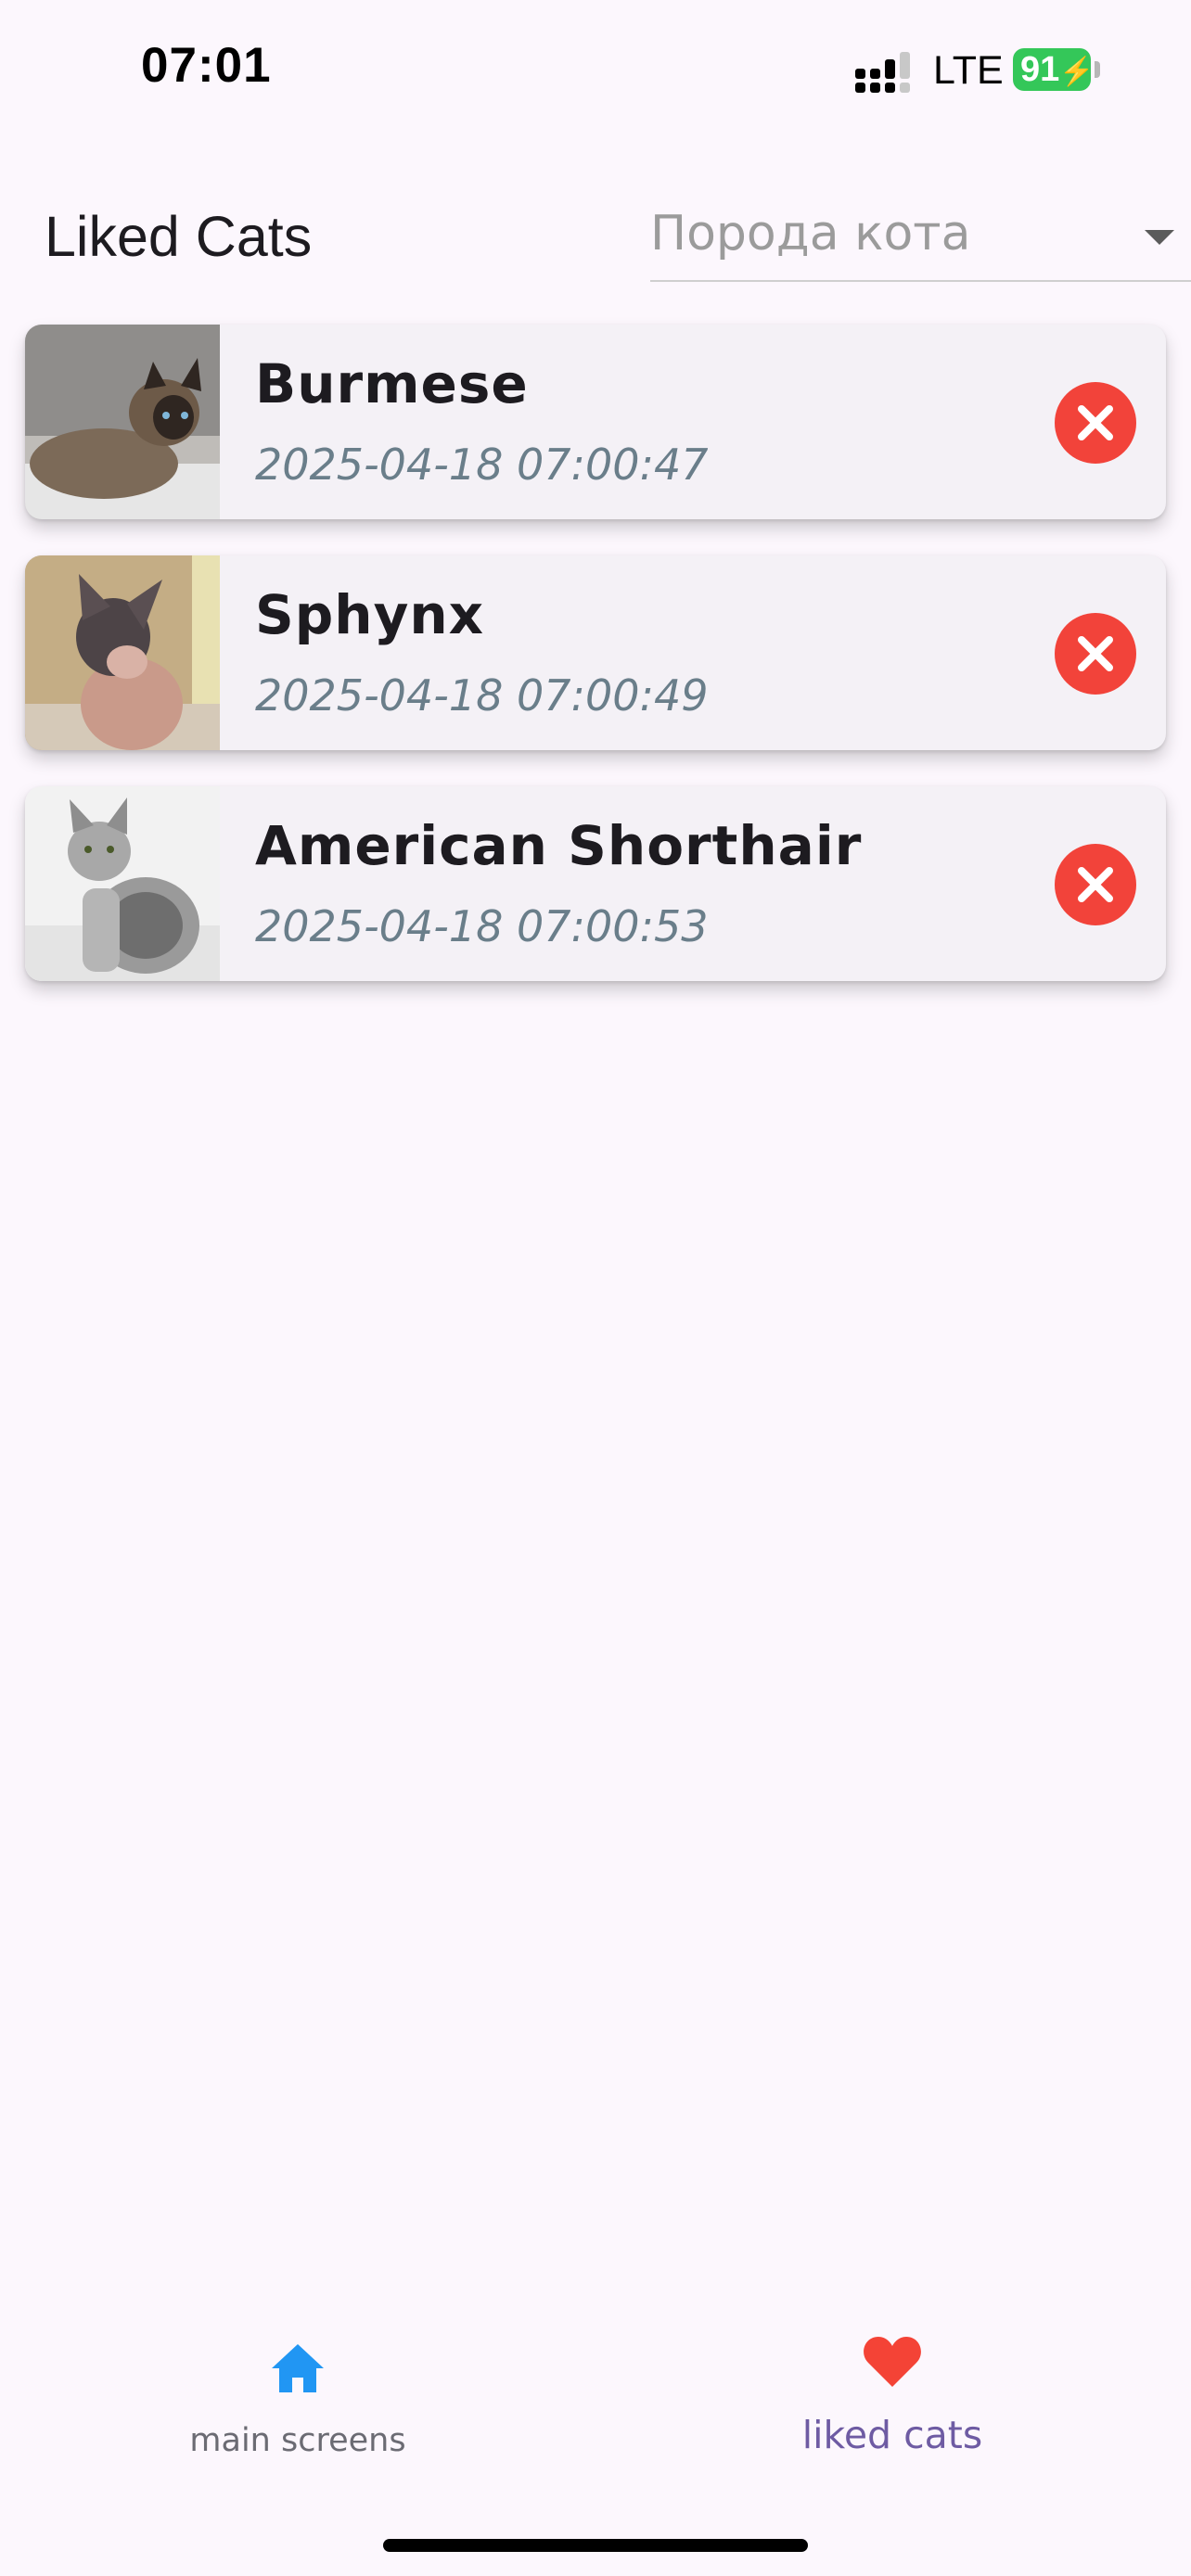  I want to click on cat-liked-timestamp: 2025-04-18 07:00:53, so click(482, 926).